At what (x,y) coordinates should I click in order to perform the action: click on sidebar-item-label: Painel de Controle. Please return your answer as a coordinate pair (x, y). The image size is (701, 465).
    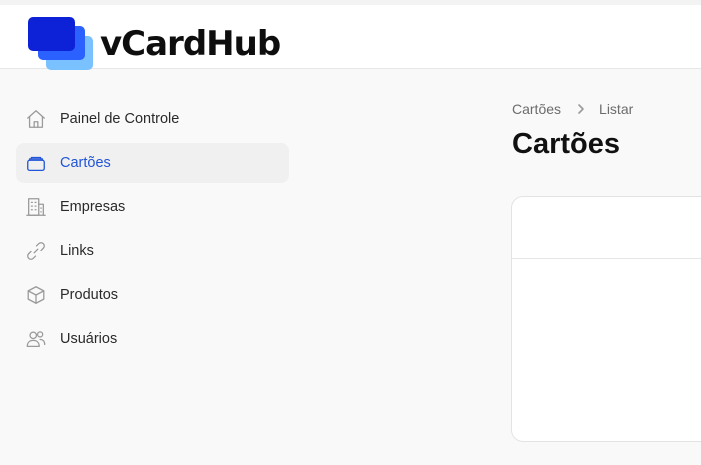
    Looking at the image, I should click on (120, 119).